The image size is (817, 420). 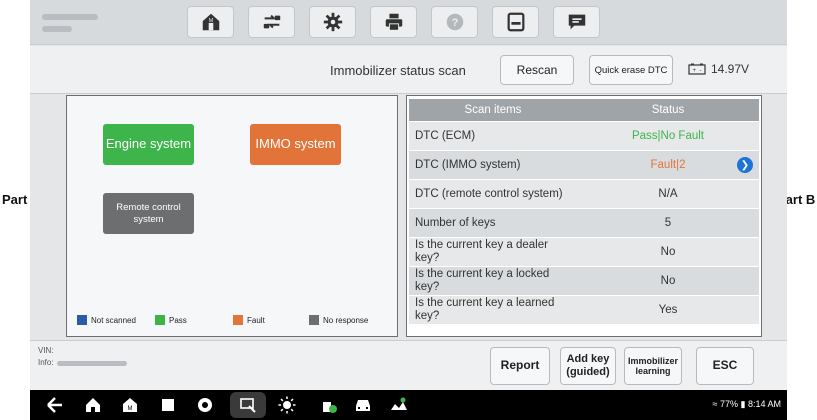 What do you see at coordinates (493, 110) in the screenshot?
I see `column-header-scan-items: Scan items` at bounding box center [493, 110].